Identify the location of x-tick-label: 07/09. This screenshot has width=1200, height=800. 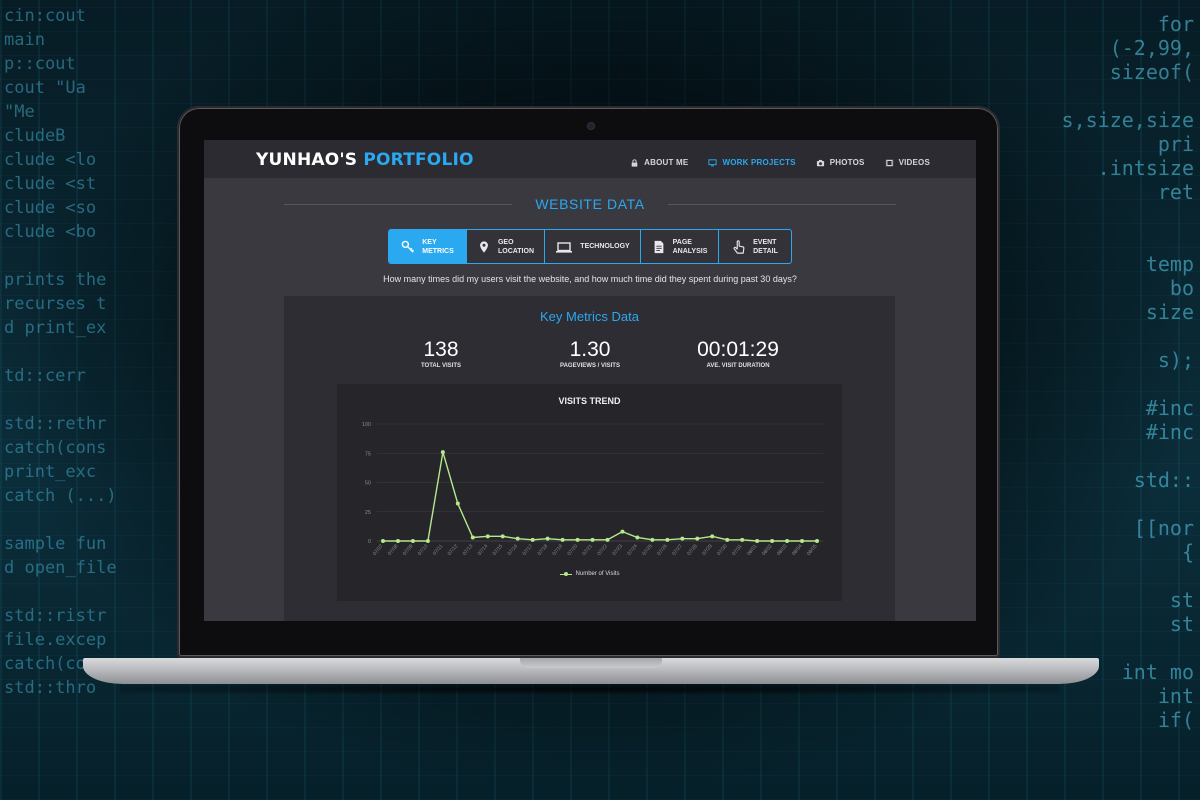
(408, 550).